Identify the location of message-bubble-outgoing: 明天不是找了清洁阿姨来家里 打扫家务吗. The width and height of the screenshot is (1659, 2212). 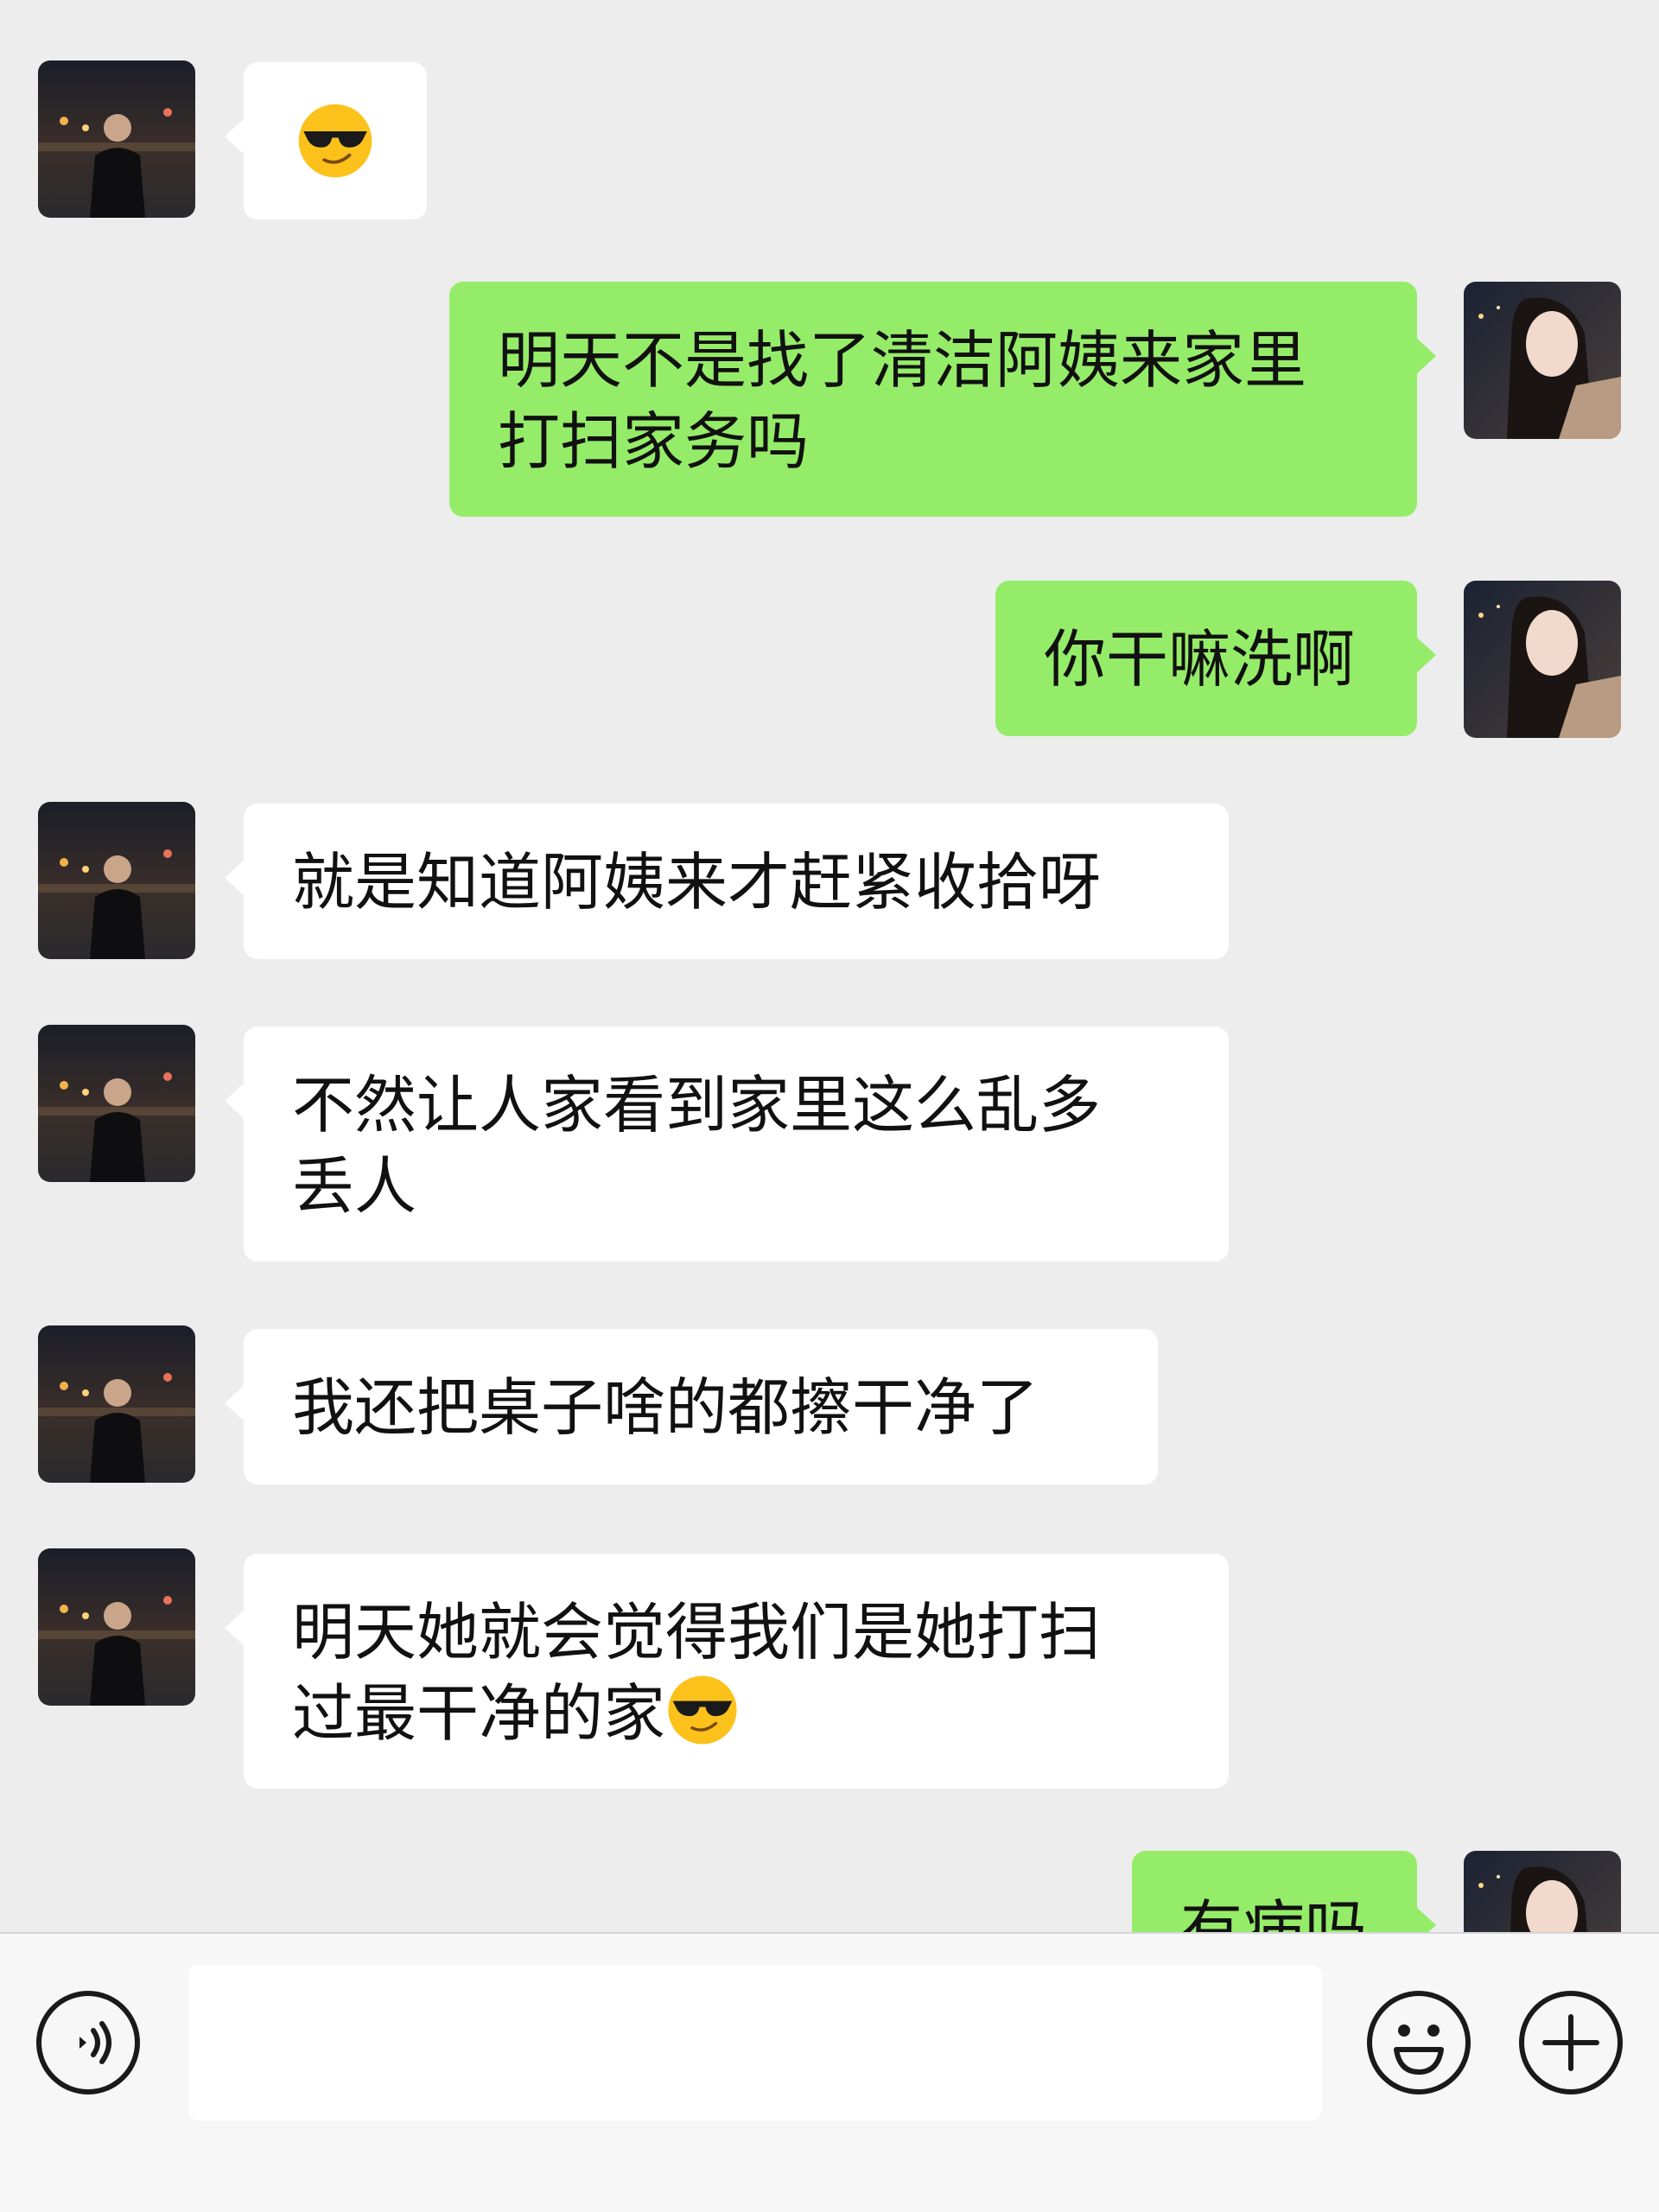
(942, 399).